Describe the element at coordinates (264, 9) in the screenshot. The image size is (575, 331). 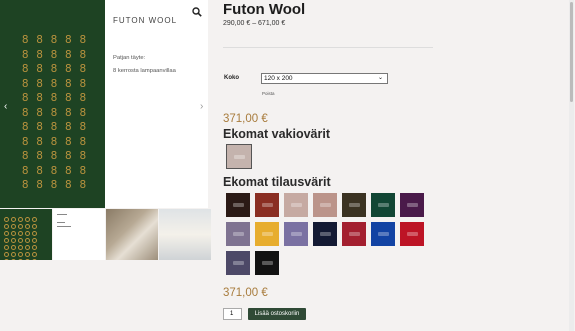
I see `product-title: Futon Wool` at that location.